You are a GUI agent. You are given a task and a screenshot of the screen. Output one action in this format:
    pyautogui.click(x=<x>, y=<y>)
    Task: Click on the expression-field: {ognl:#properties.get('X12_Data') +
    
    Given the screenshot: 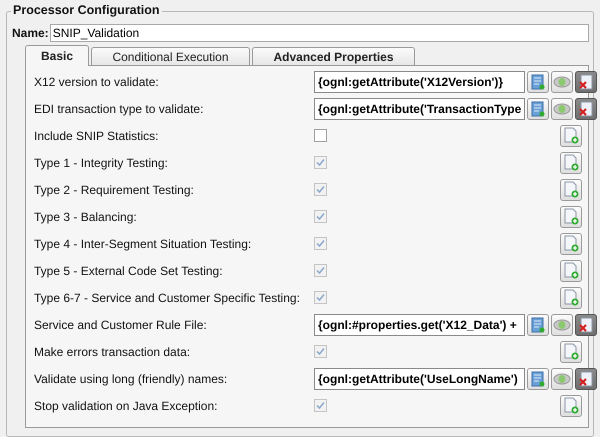 What is the action you would take?
    pyautogui.click(x=419, y=325)
    